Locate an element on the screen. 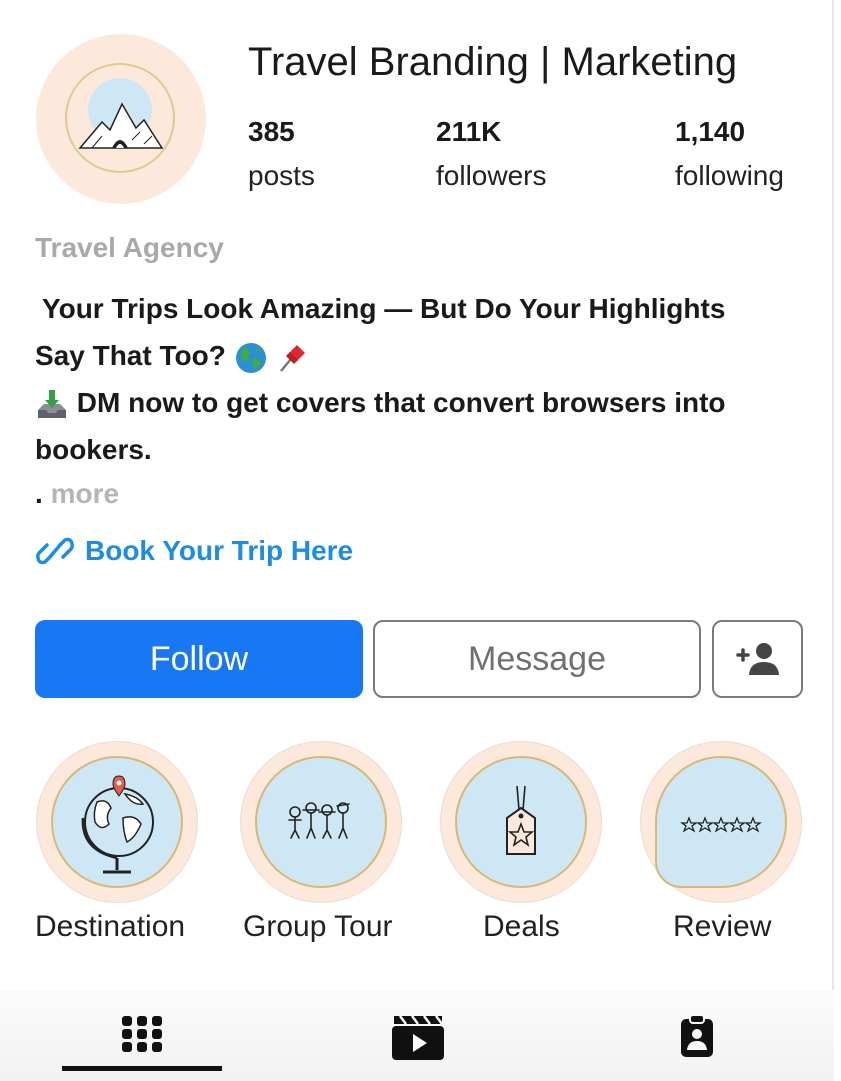  stat-followers-label: followers is located at coordinates (491, 175).